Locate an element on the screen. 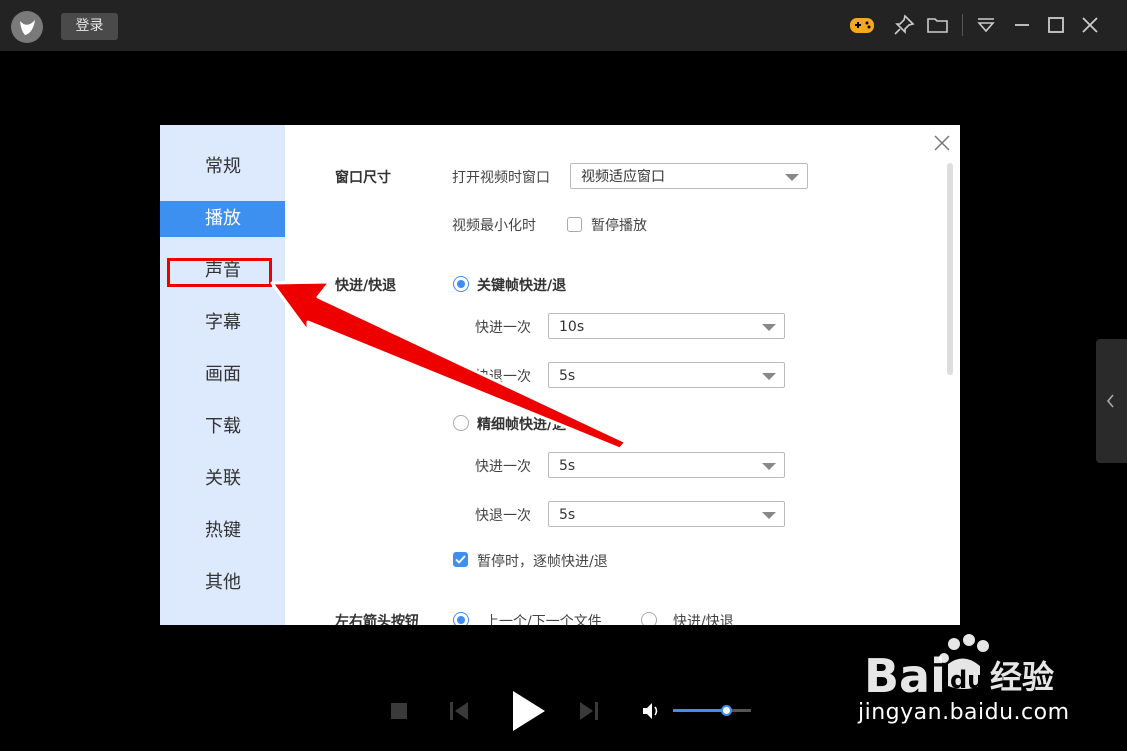 The width and height of the screenshot is (1127, 751). settings-scrollbar is located at coordinates (950, 269).